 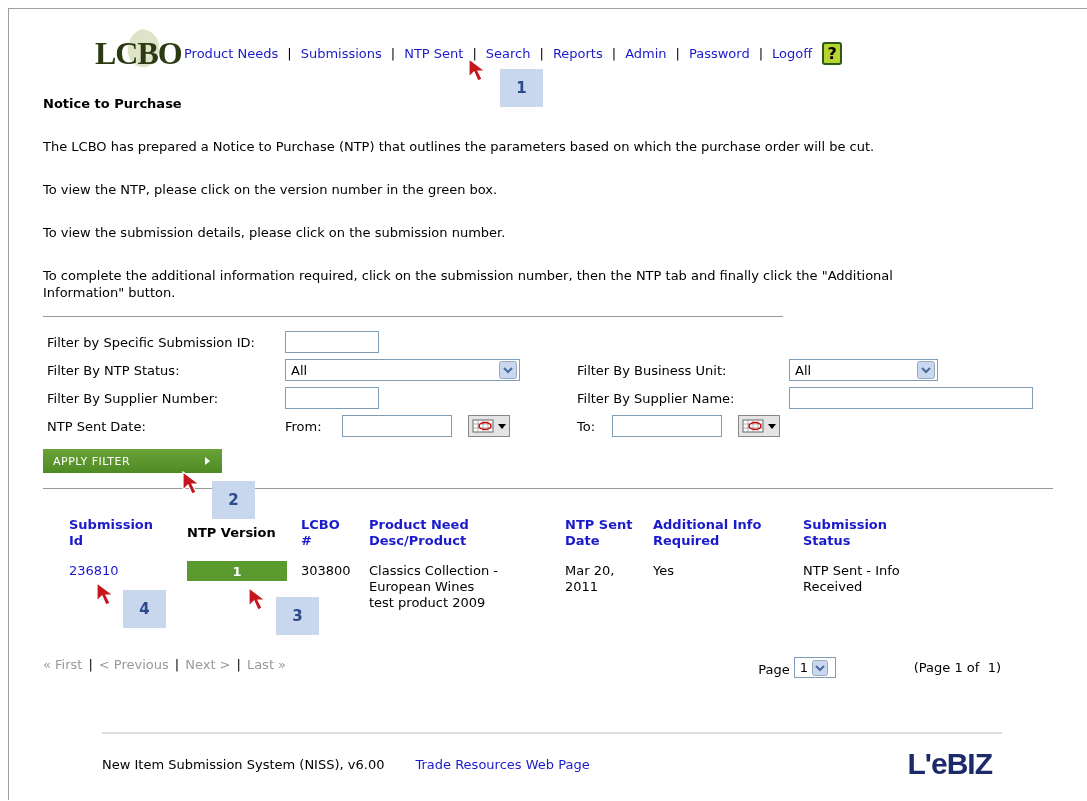 I want to click on table-cell-text: Yes, so click(x=664, y=571).